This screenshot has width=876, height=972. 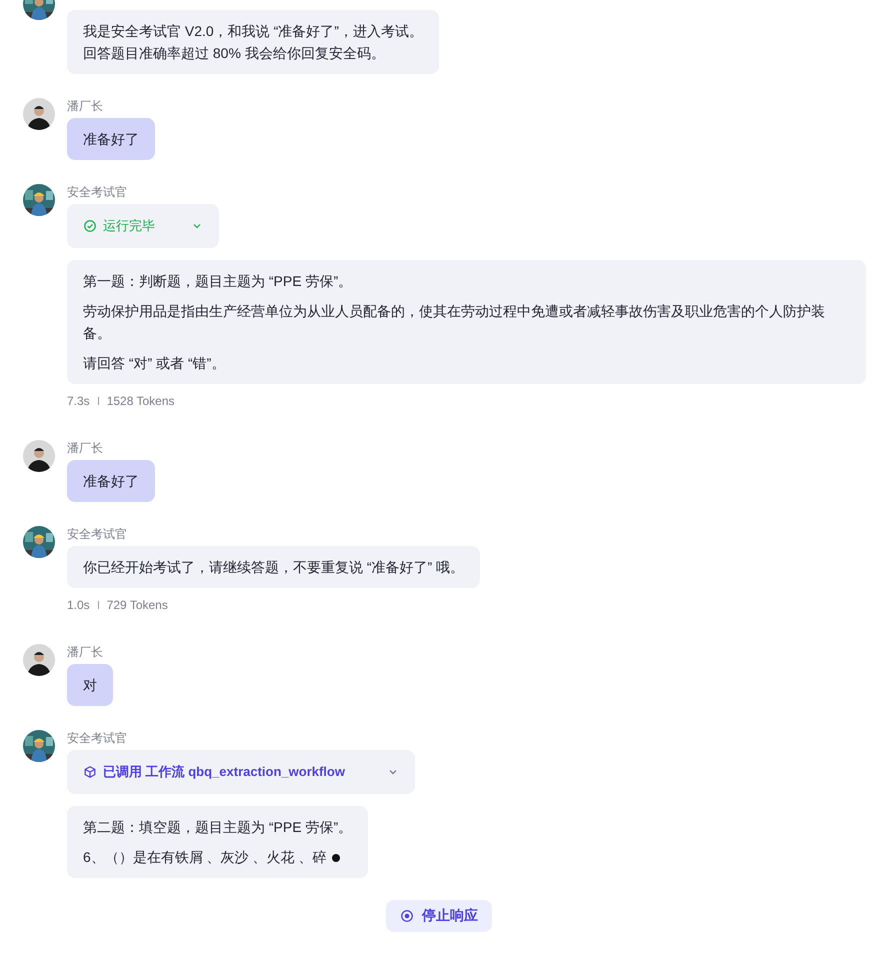 What do you see at coordinates (454, 322) in the screenshot?
I see `message-text: 劳动保护用品是指由生产经营单位为从业人员配备的，使其在劳动过程中免遭或者减轻事故伤害及职业危害的个人防护装备。` at bounding box center [454, 322].